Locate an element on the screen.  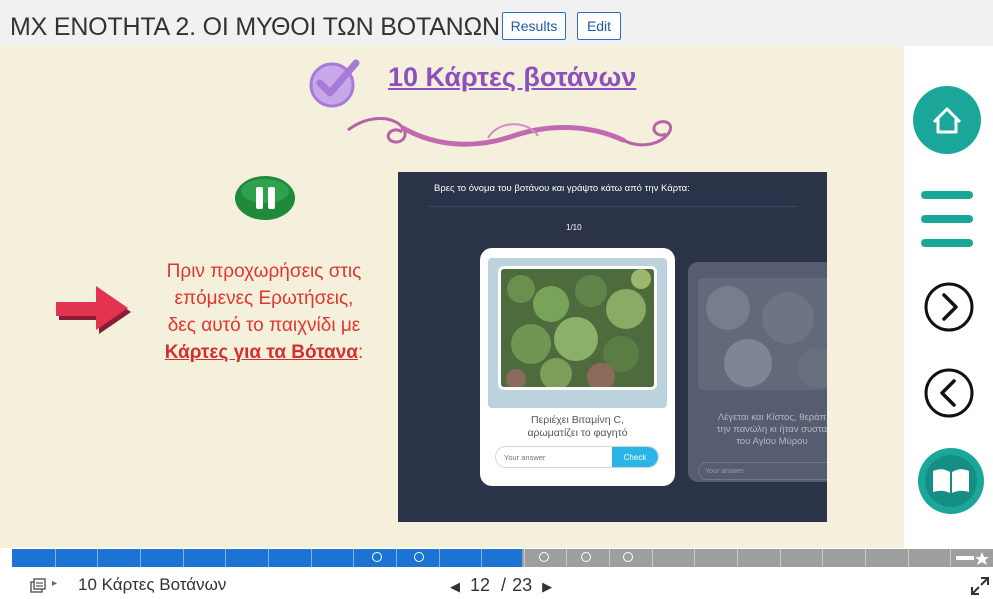
flourish-divider is located at coordinates (510, 132).